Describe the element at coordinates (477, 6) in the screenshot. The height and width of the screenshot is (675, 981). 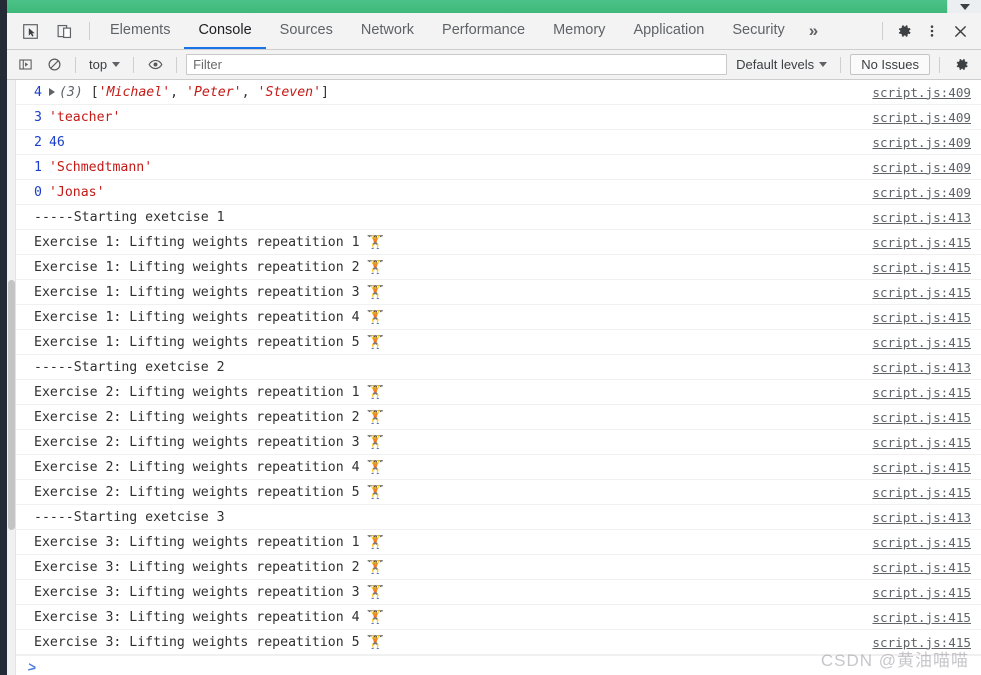
I see `page-green-header` at that location.